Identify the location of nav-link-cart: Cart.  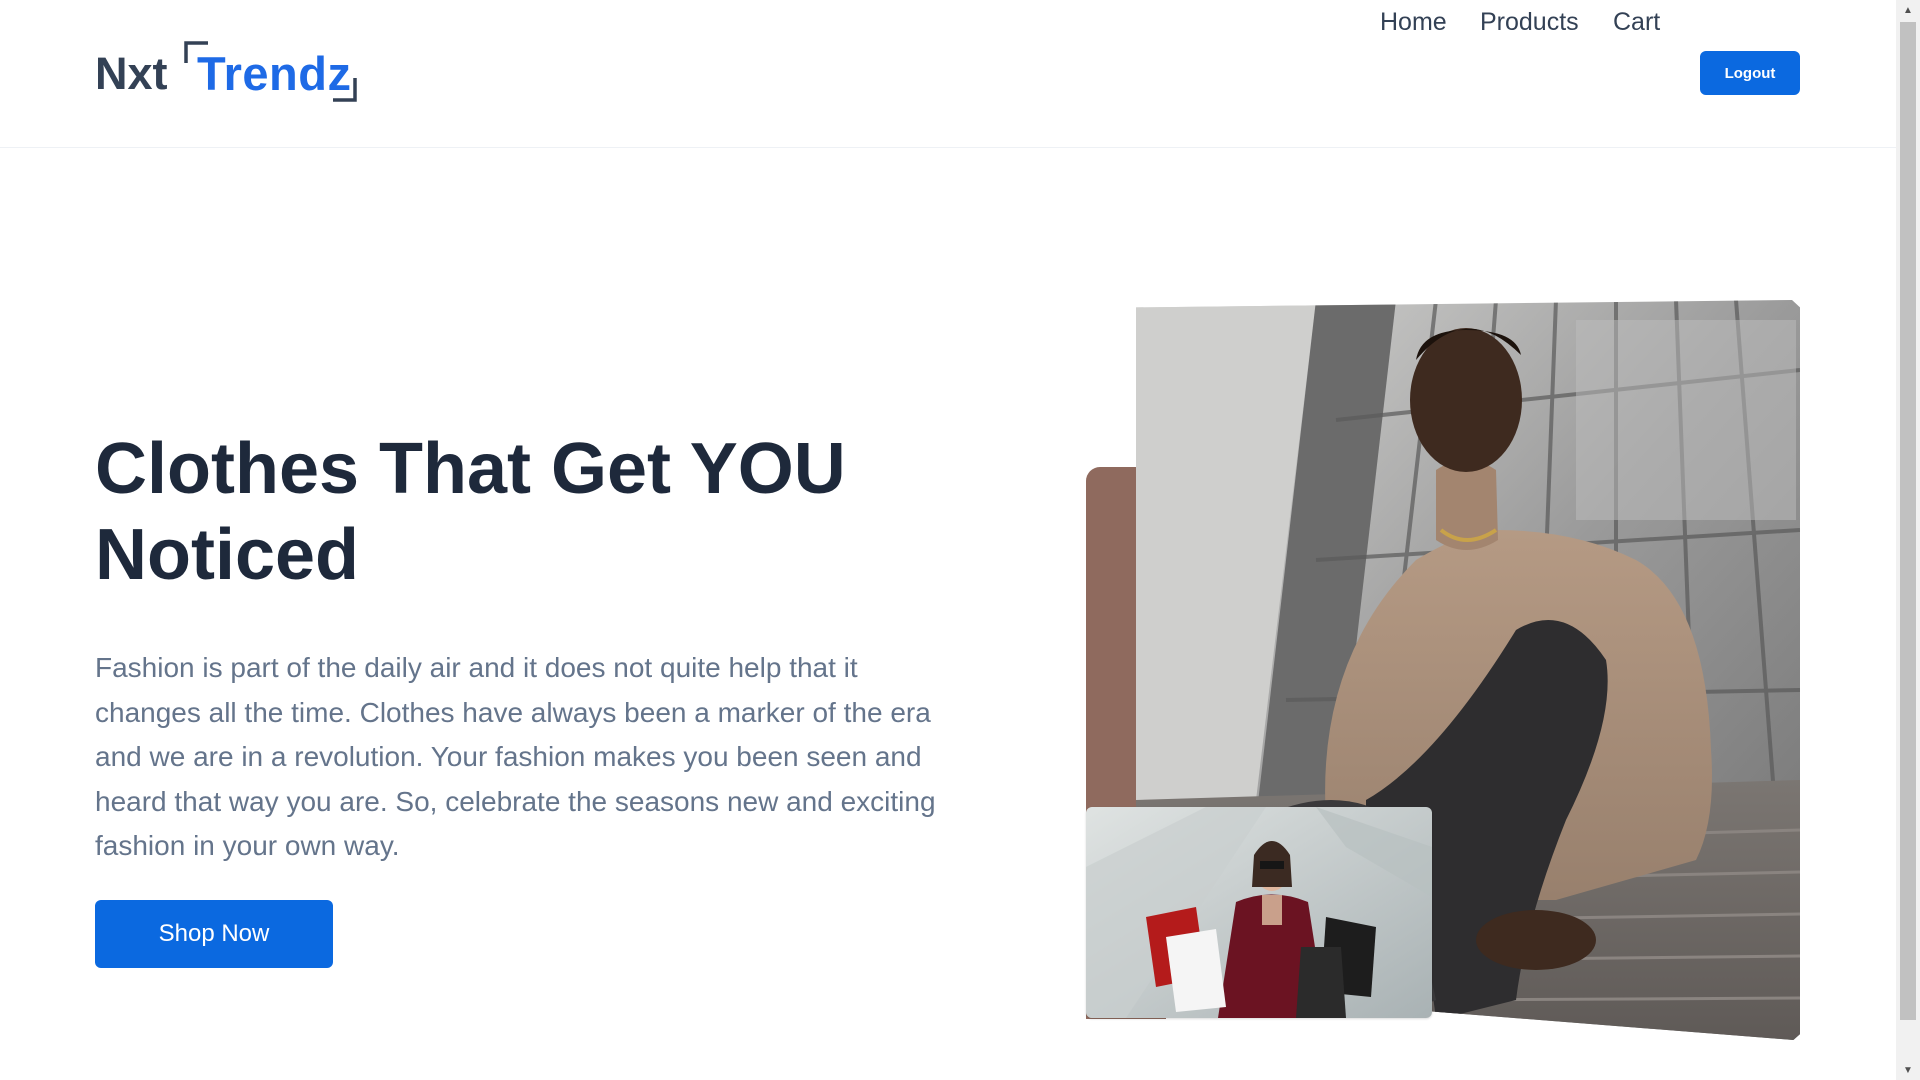
(1636, 22).